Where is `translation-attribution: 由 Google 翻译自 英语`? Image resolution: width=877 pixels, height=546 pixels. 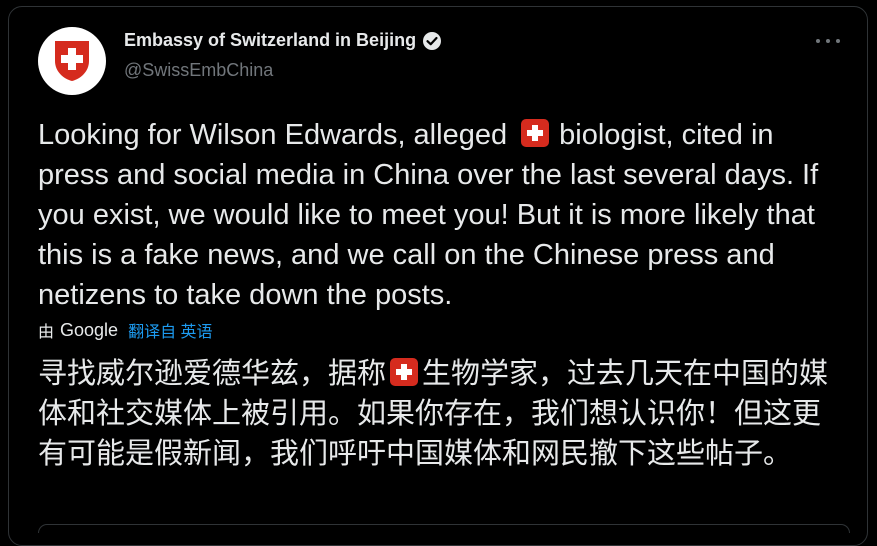 translation-attribution: 由 Google 翻译自 英语 is located at coordinates (125, 330).